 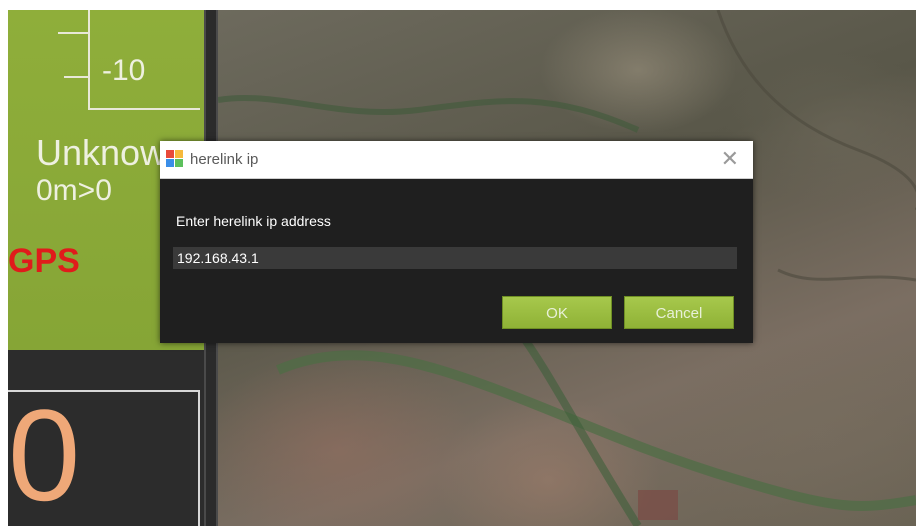 What do you see at coordinates (455, 258) in the screenshot?
I see `ip-address-input` at bounding box center [455, 258].